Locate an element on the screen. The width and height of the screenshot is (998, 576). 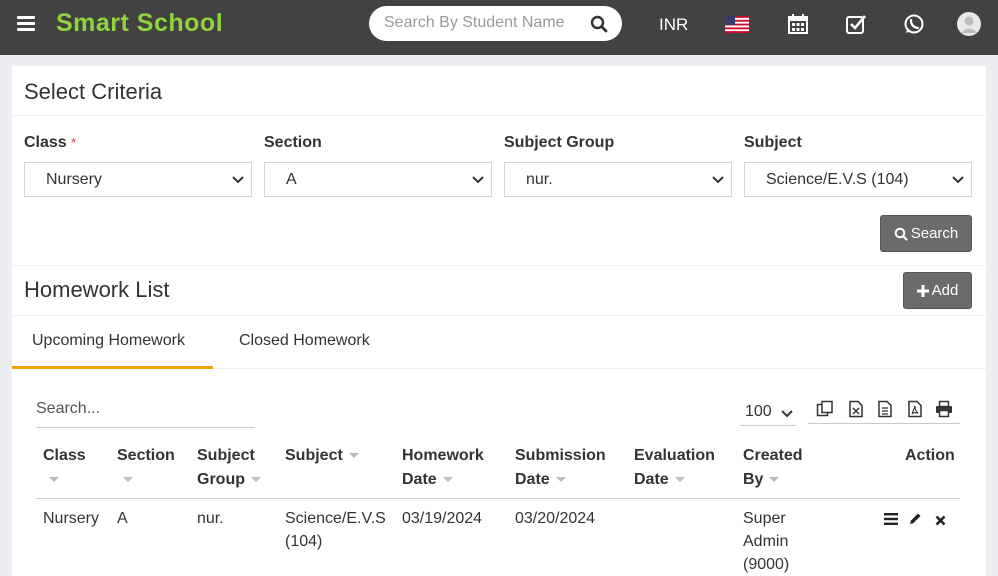
whatsapp-icon is located at coordinates (914, 26).